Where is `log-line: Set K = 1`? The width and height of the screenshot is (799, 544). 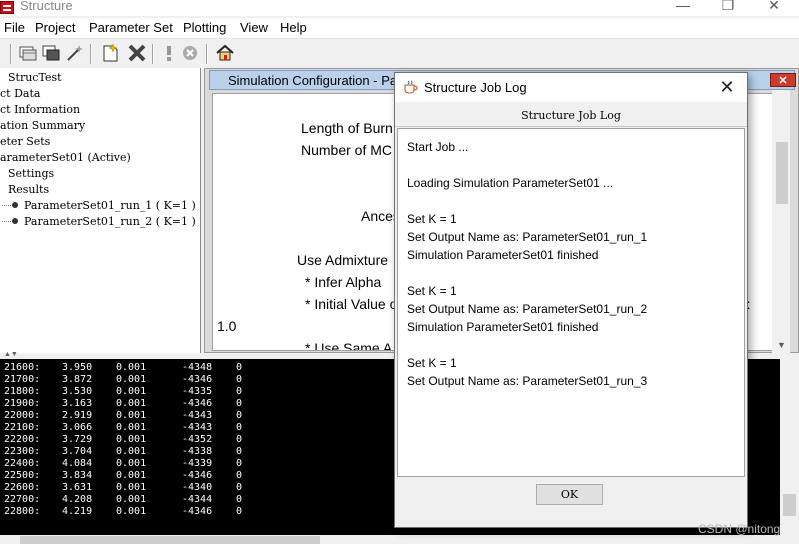 log-line: Set K = 1 is located at coordinates (432, 363).